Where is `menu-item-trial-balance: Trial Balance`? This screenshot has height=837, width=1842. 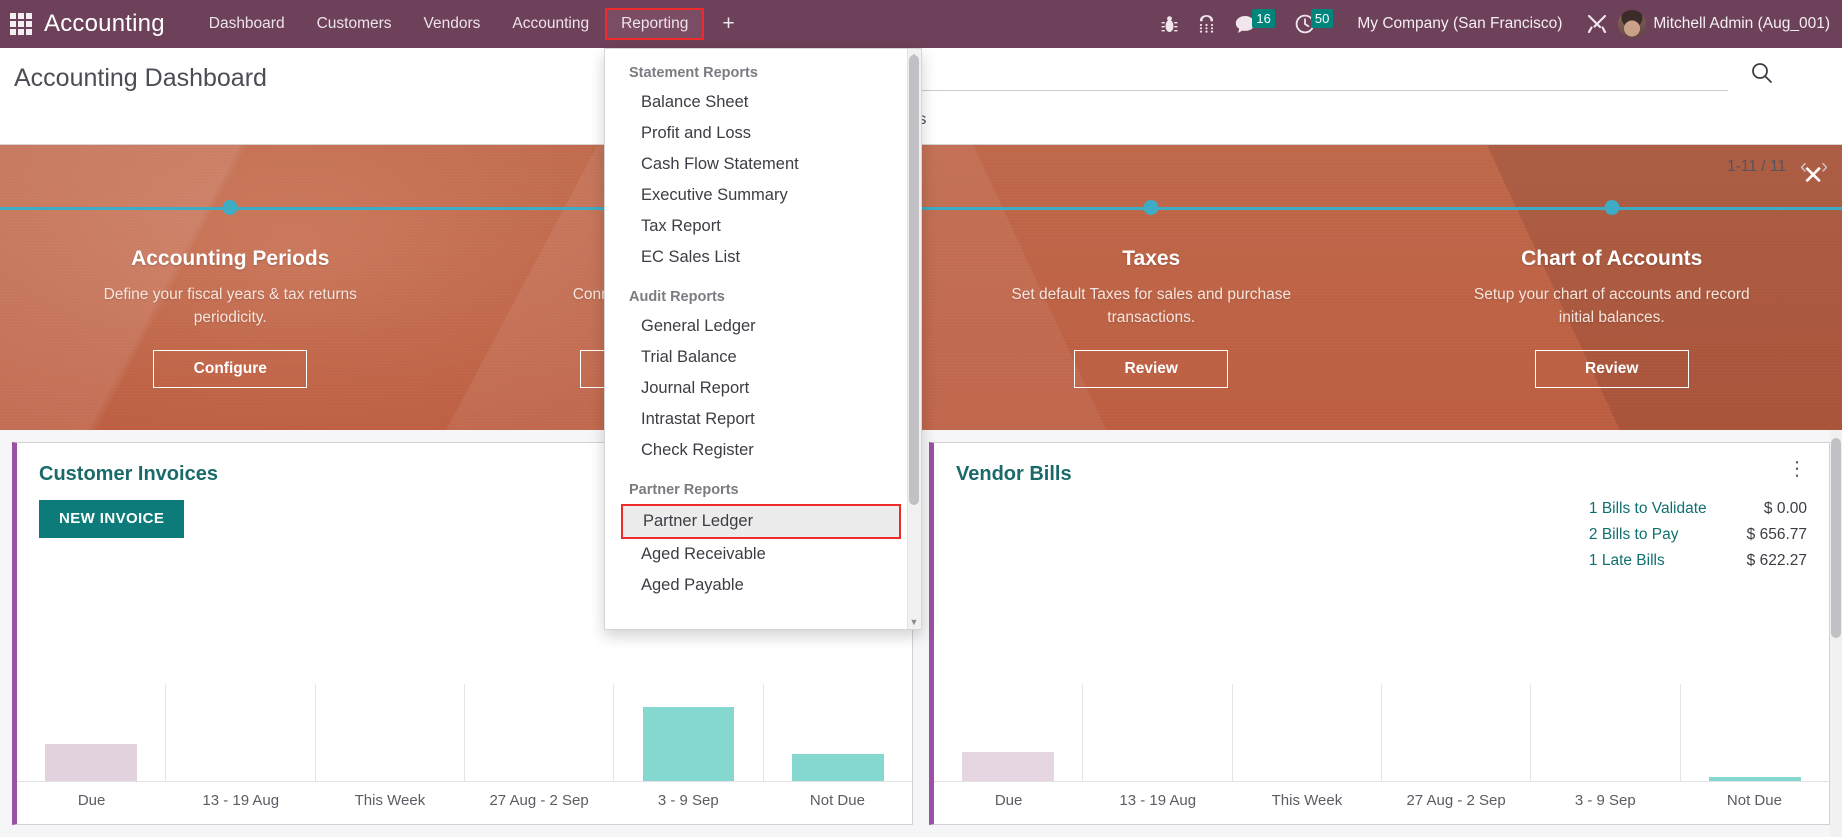
menu-item-trial-balance: Trial Balance is located at coordinates (756, 357).